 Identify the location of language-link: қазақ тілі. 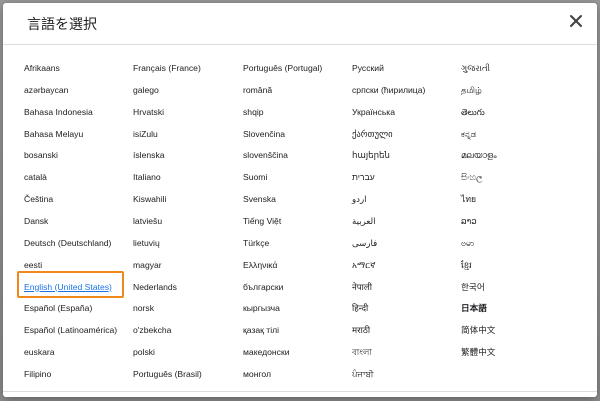
(261, 330).